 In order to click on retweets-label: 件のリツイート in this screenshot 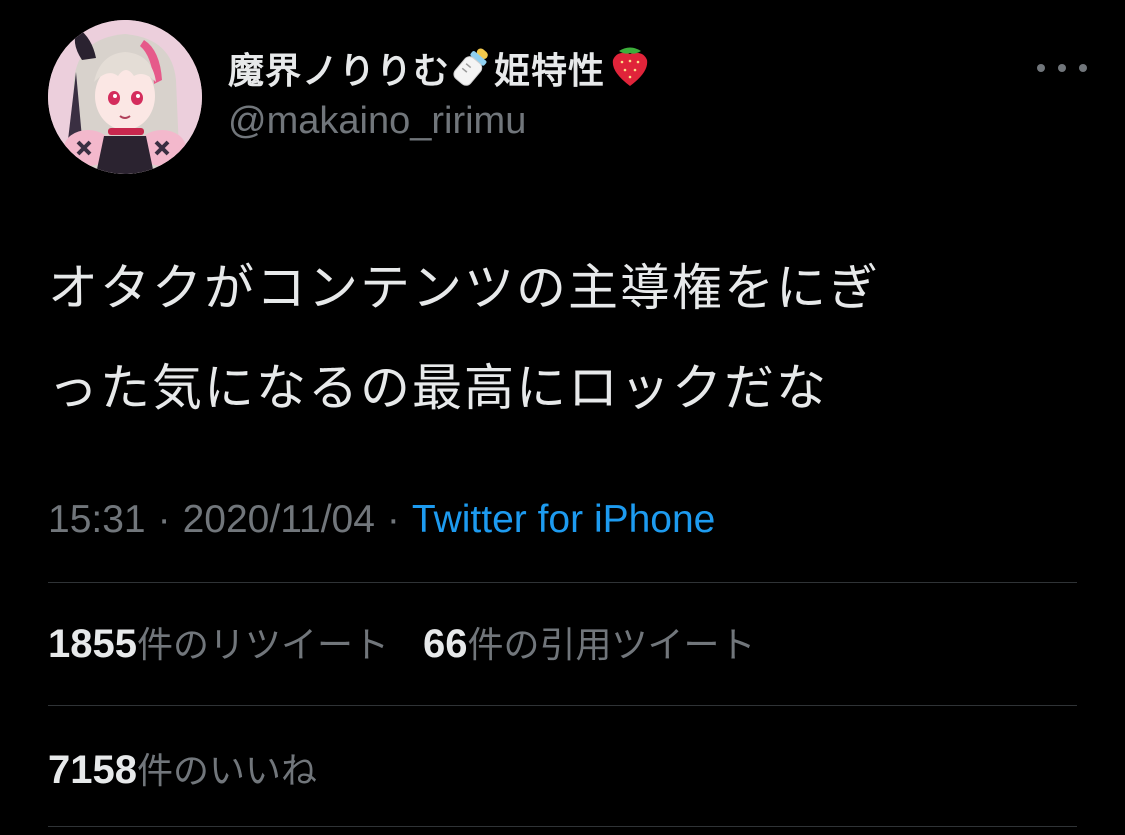, I will do `click(262, 645)`.